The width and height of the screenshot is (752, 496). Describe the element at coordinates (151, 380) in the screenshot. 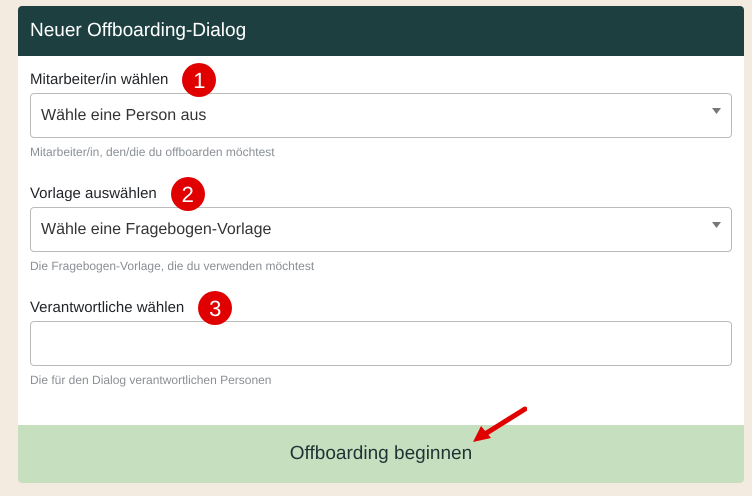

I see `field-hint: Die für den Dialog verantwortlichen Personen` at that location.